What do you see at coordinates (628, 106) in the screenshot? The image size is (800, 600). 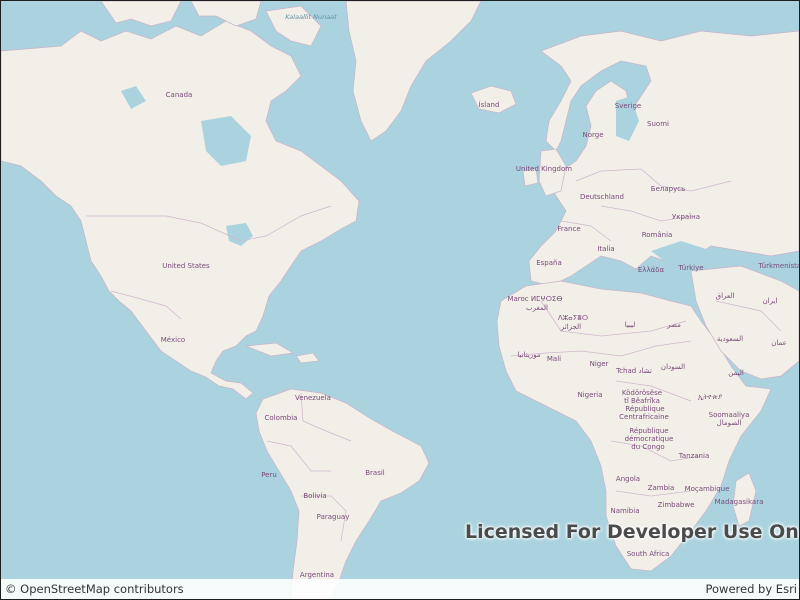 I see `label-sverige: Sverige` at bounding box center [628, 106].